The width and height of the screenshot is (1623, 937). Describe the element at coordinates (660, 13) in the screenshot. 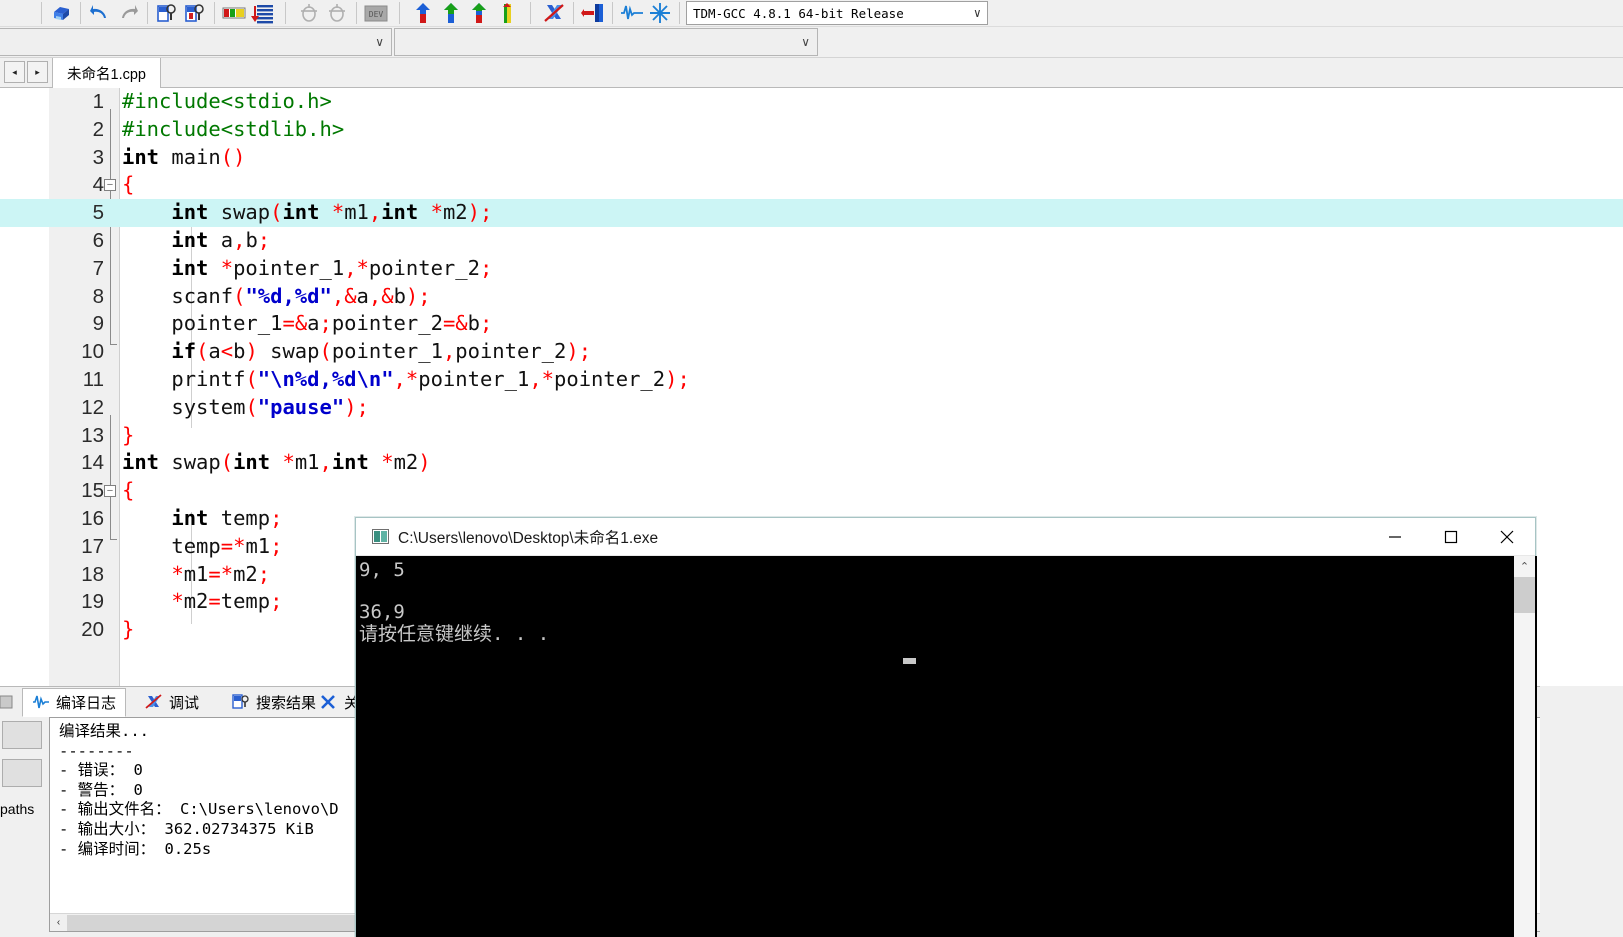

I see `syntax-check-icon` at that location.